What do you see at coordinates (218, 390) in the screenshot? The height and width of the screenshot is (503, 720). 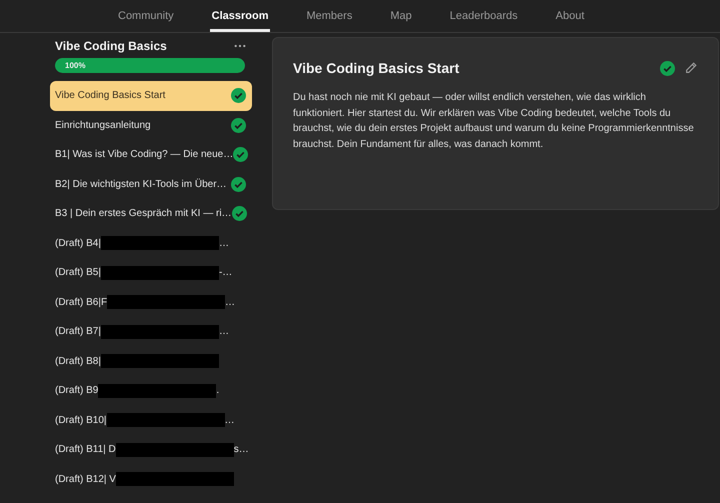 I see `lesson-title-end: .` at bounding box center [218, 390].